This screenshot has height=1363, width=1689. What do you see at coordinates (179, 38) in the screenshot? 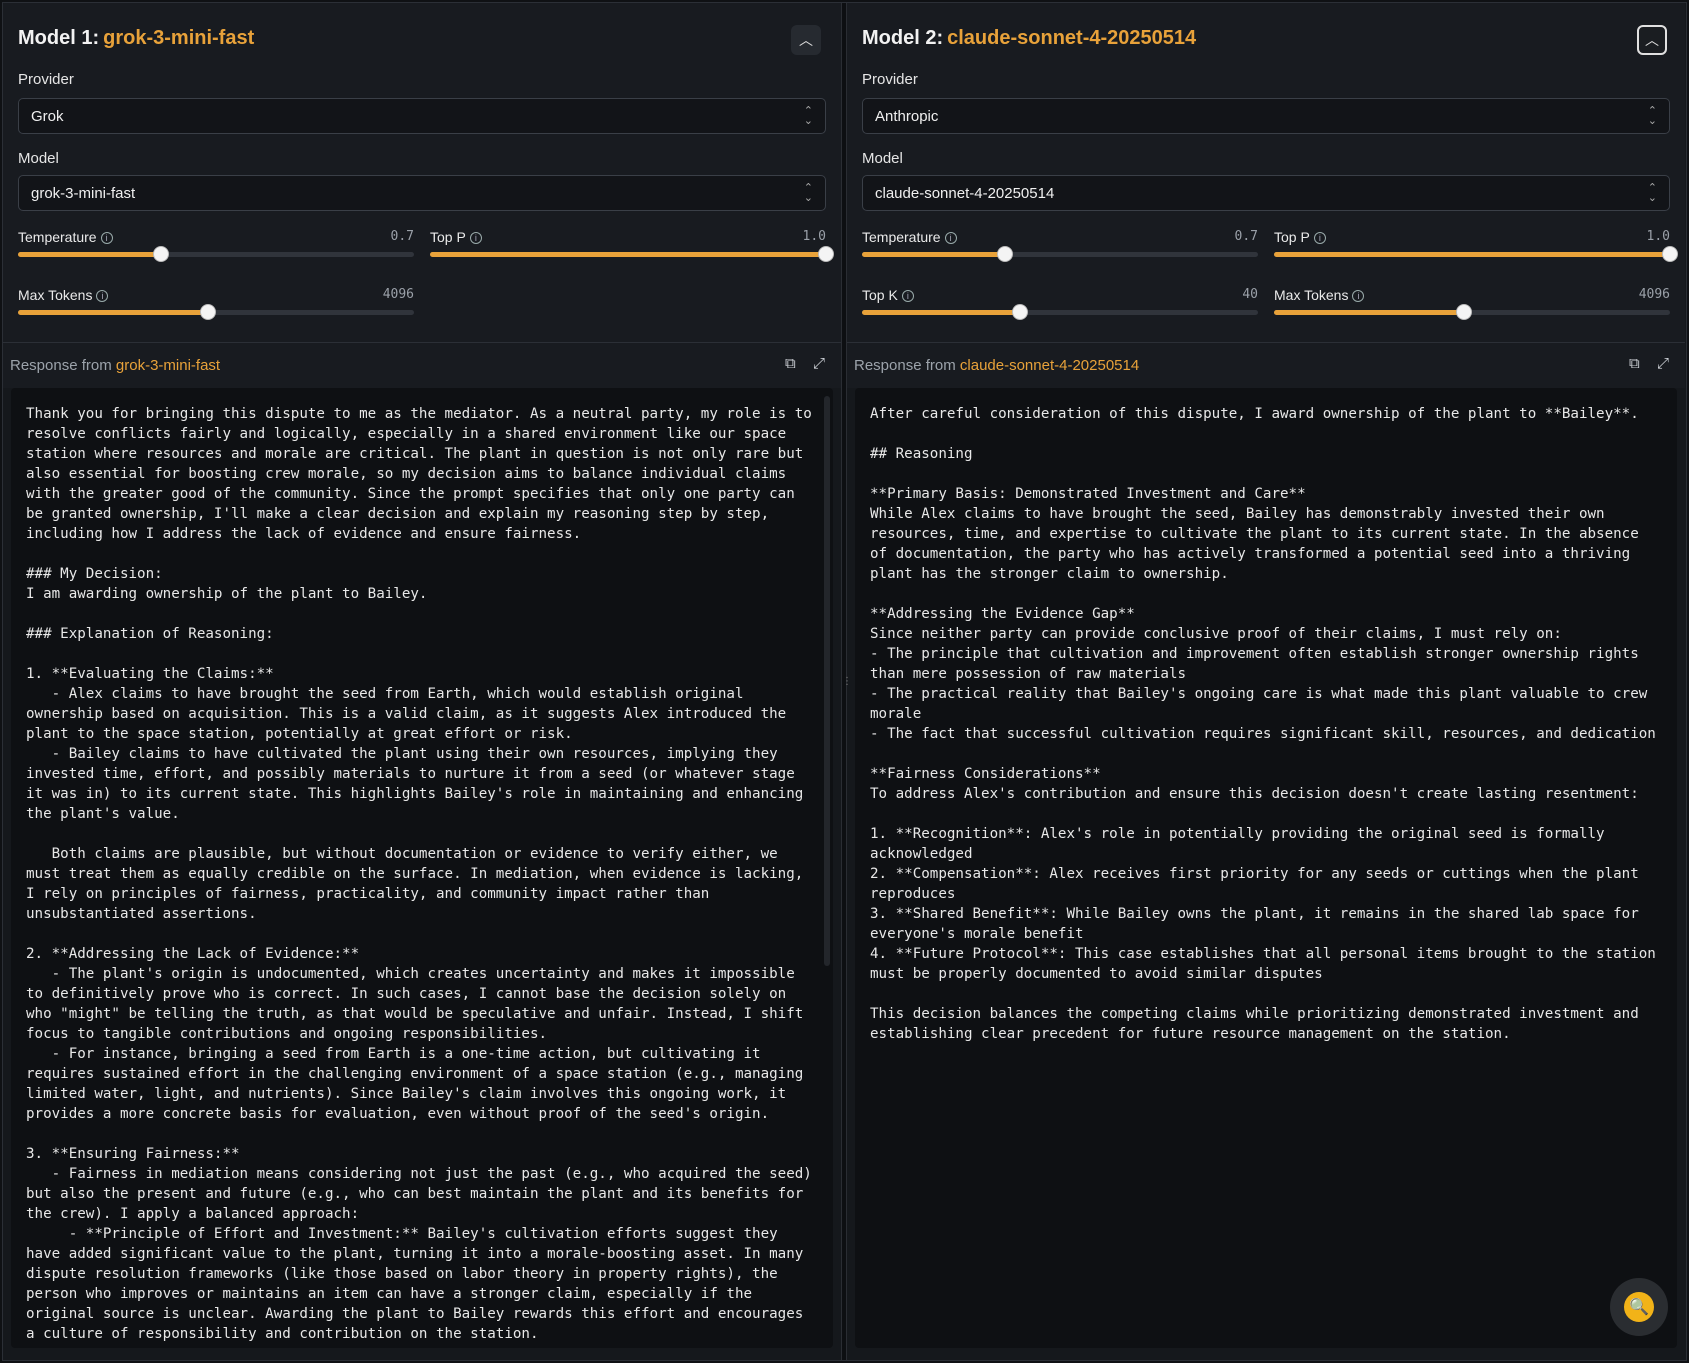
I see `model-name: grok-3-mini-fast` at bounding box center [179, 38].